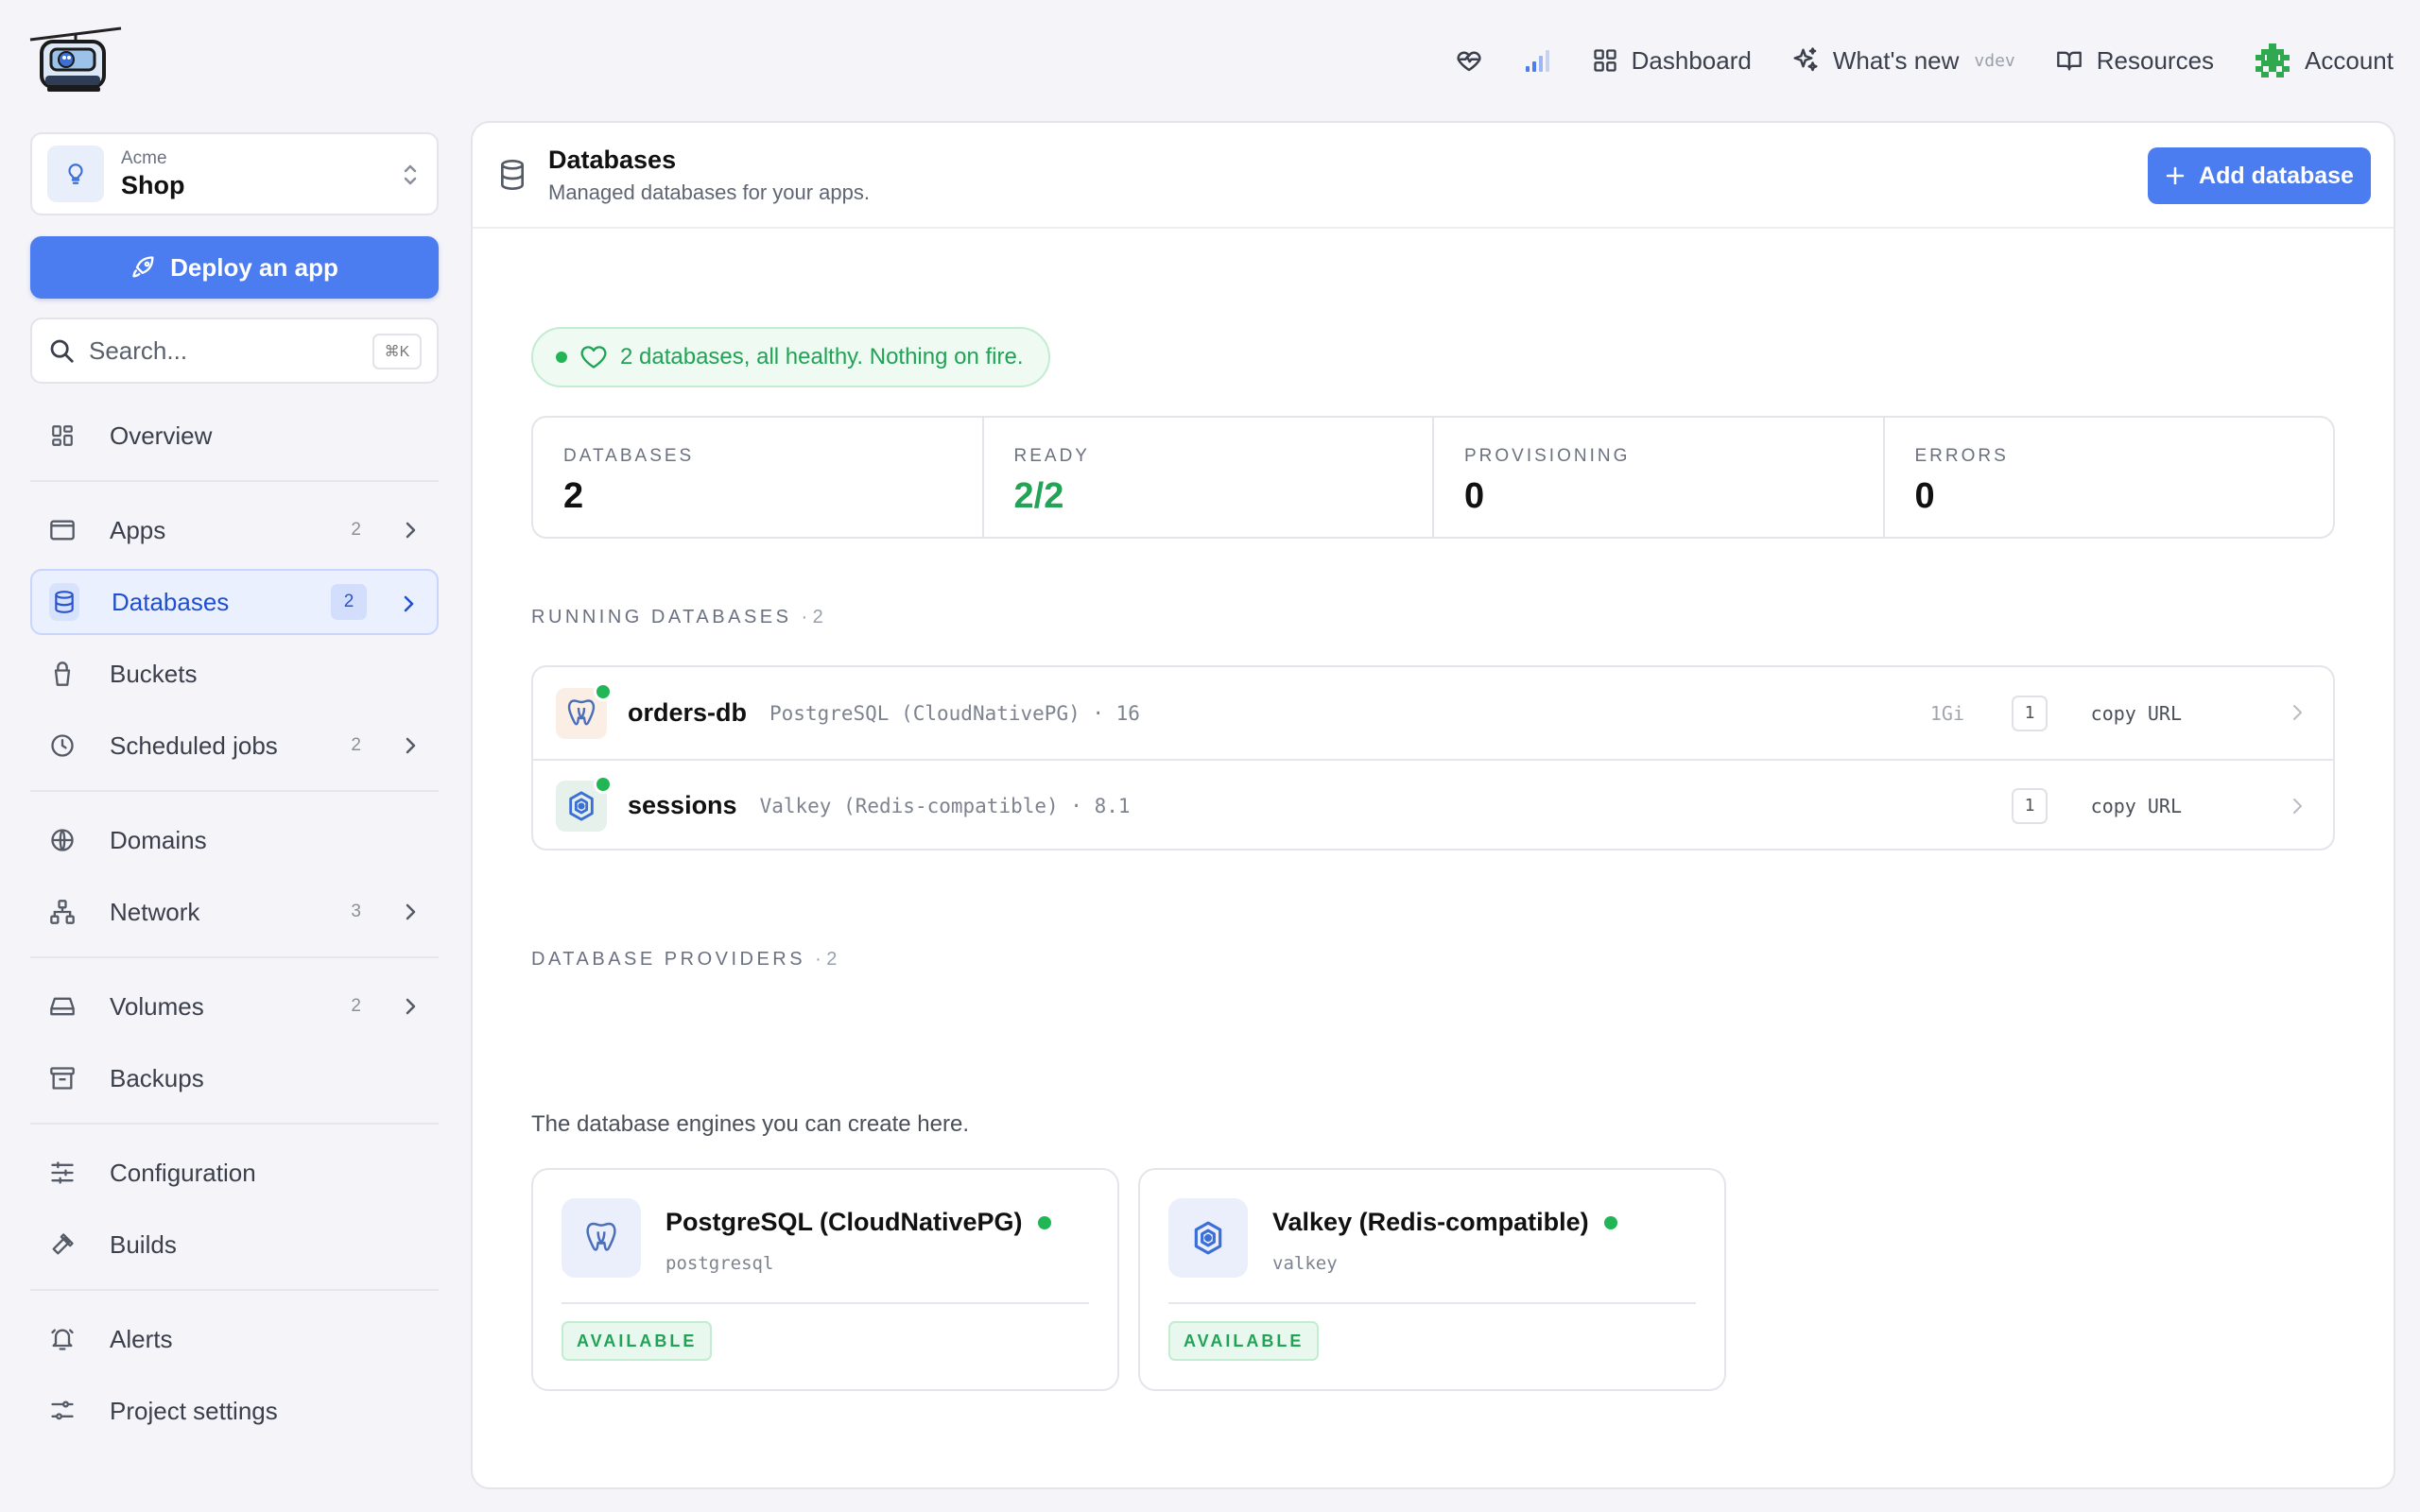 The width and height of the screenshot is (2420, 1512). I want to click on network-icon, so click(63, 912).